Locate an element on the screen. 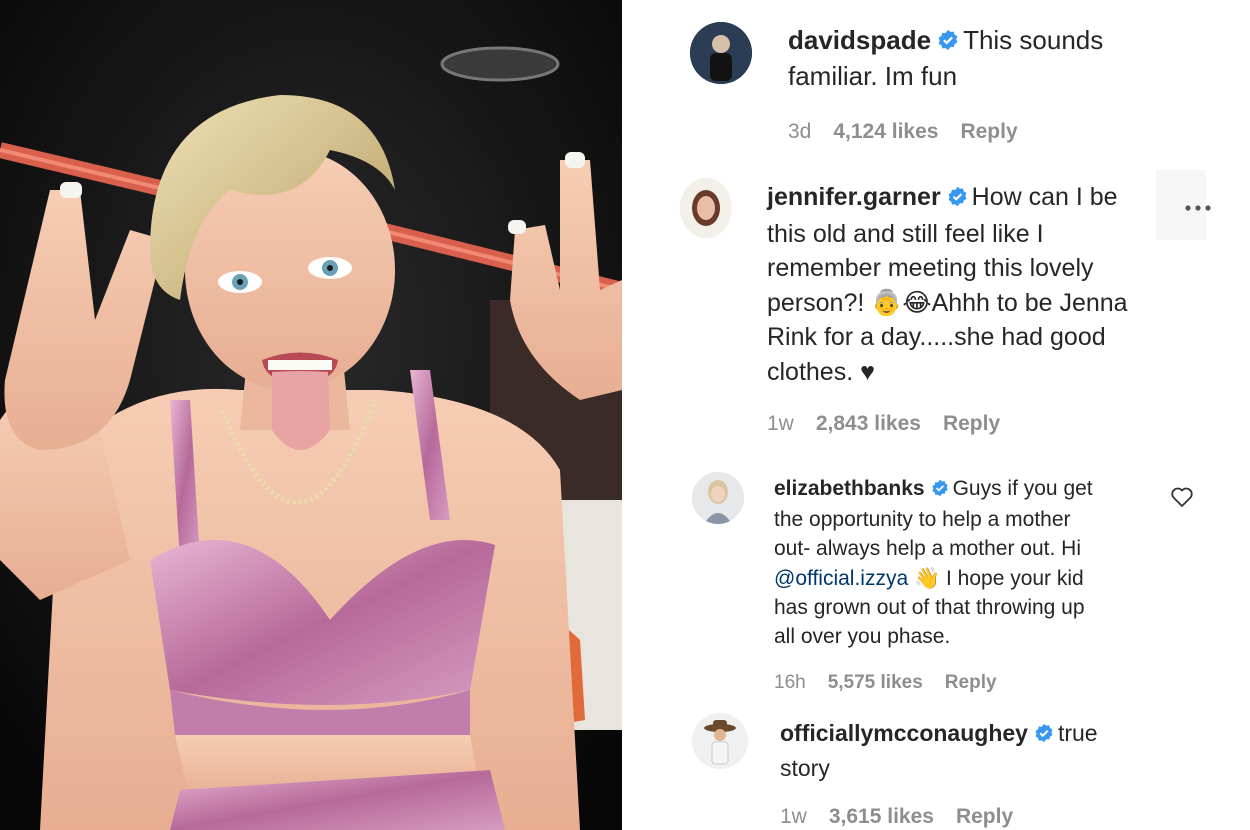 This screenshot has width=1250, height=830. comment-meta: 16h 5,575 likes Reply is located at coordinates (885, 683).